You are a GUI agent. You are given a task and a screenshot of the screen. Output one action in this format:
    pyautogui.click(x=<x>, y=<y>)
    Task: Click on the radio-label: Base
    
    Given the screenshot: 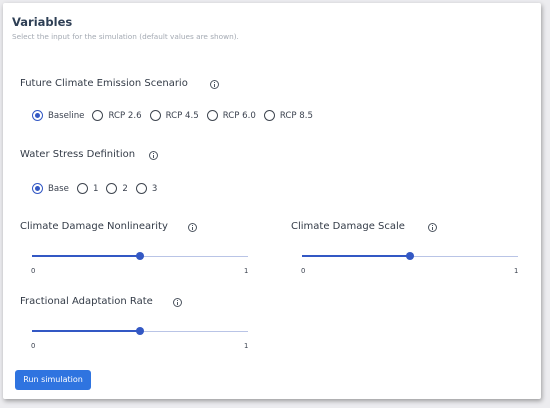 What is the action you would take?
    pyautogui.click(x=58, y=188)
    